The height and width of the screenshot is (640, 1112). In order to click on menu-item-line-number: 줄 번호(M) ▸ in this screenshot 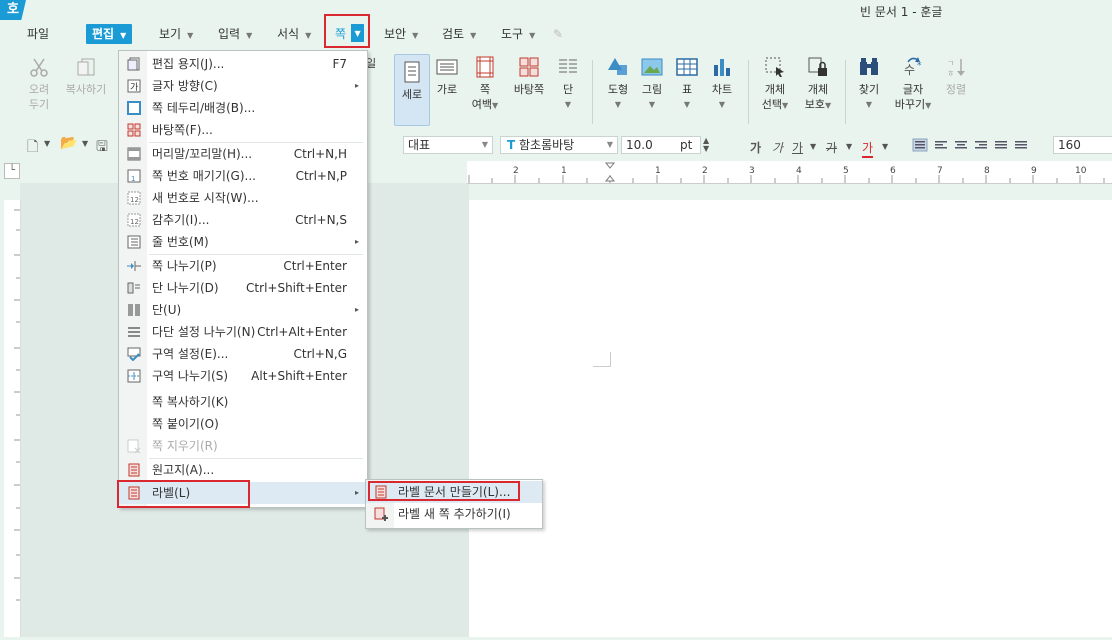, I will do `click(243, 242)`.